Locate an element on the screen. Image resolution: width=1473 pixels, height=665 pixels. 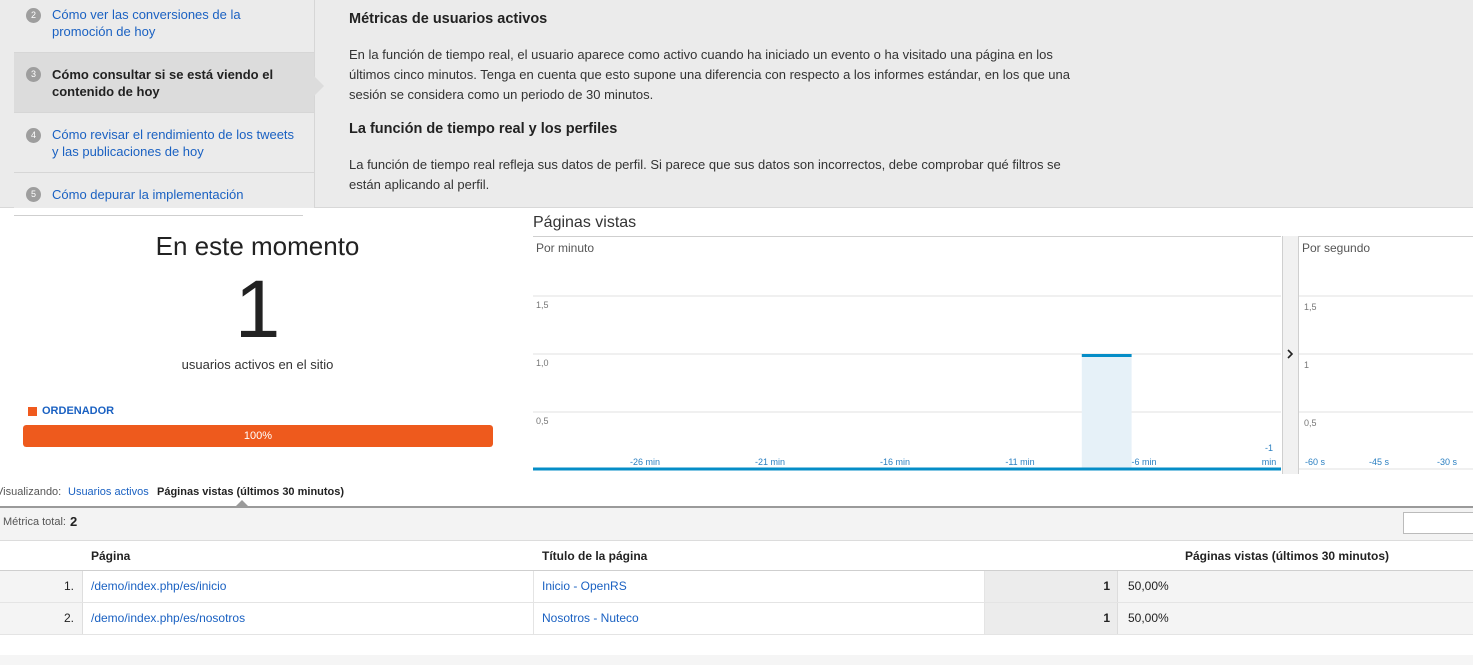
device-share-percent: 100% is located at coordinates (258, 436).